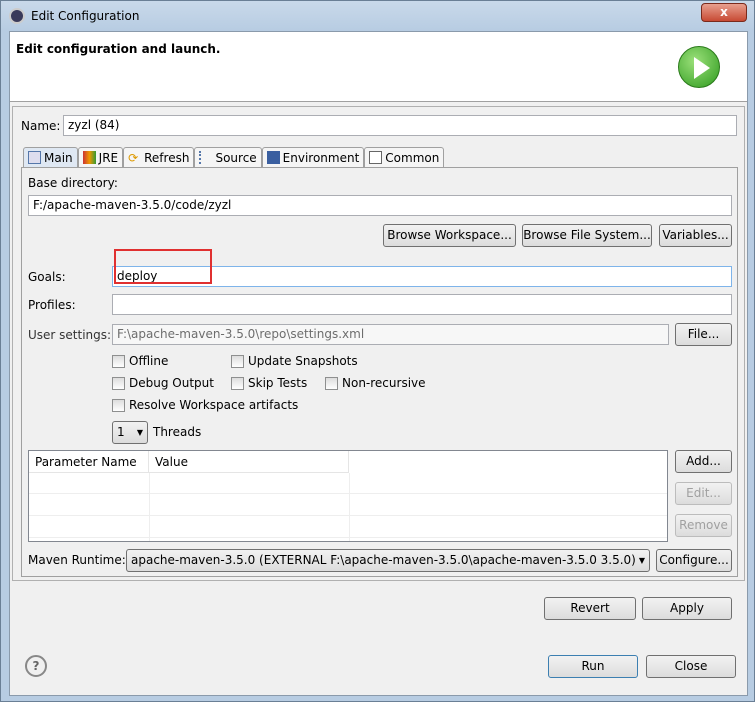 The height and width of the screenshot is (702, 755). I want to click on name-input: zyzl (84), so click(400, 125).